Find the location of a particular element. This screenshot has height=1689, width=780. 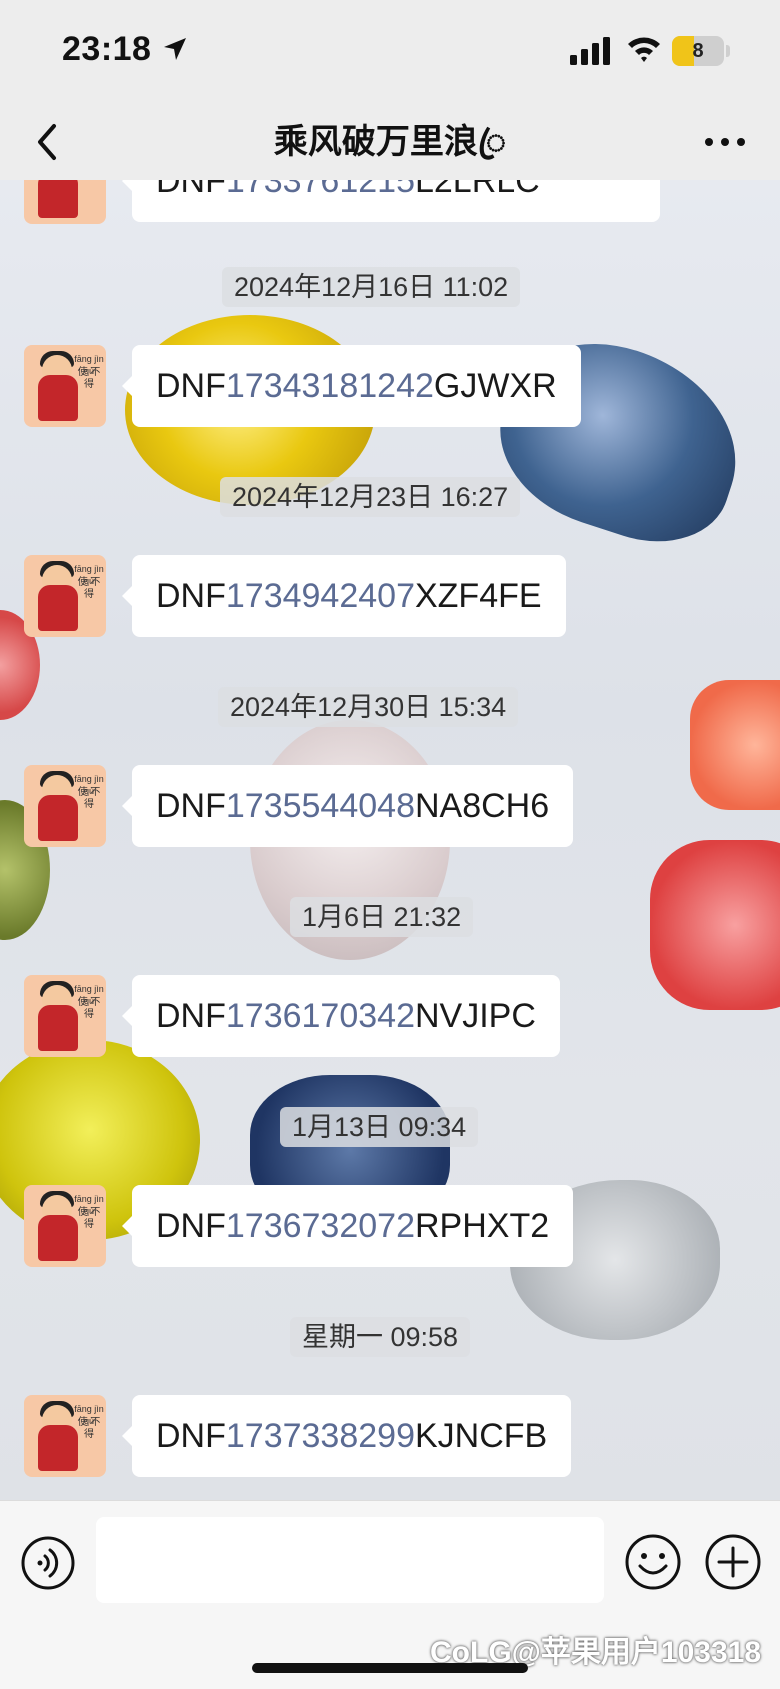

chat-title: 乘风破万里浪ꦿ is located at coordinates (390, 142).